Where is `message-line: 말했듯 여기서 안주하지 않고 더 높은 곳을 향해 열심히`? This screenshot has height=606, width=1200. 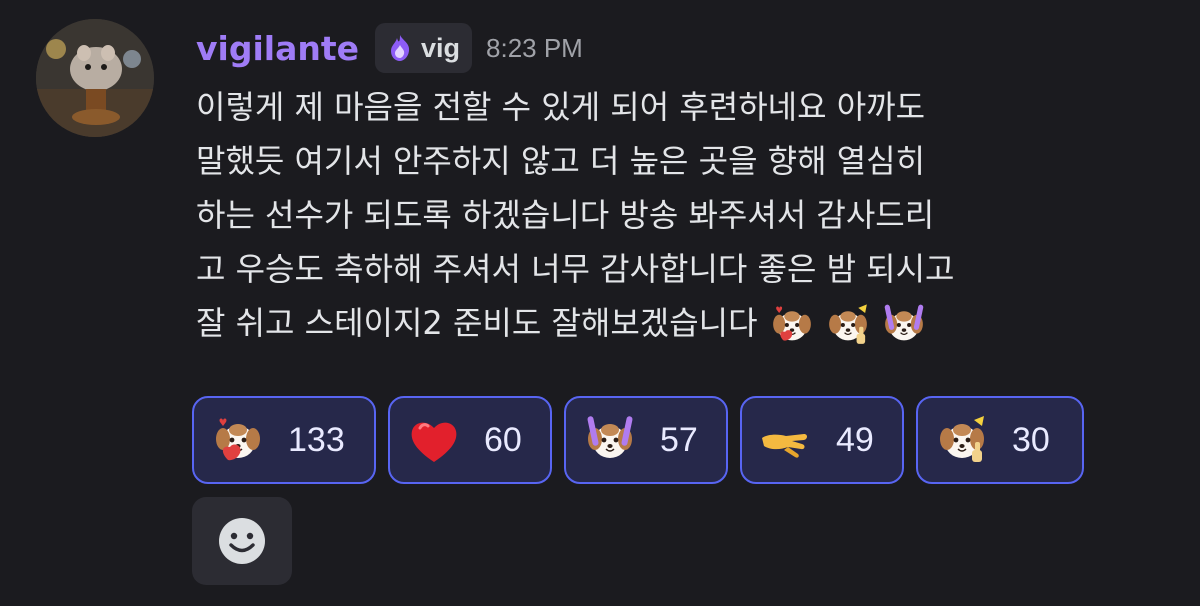
message-line: 말했듯 여기서 안주하지 않고 더 높은 곳을 향해 열심히 is located at coordinates (561, 161).